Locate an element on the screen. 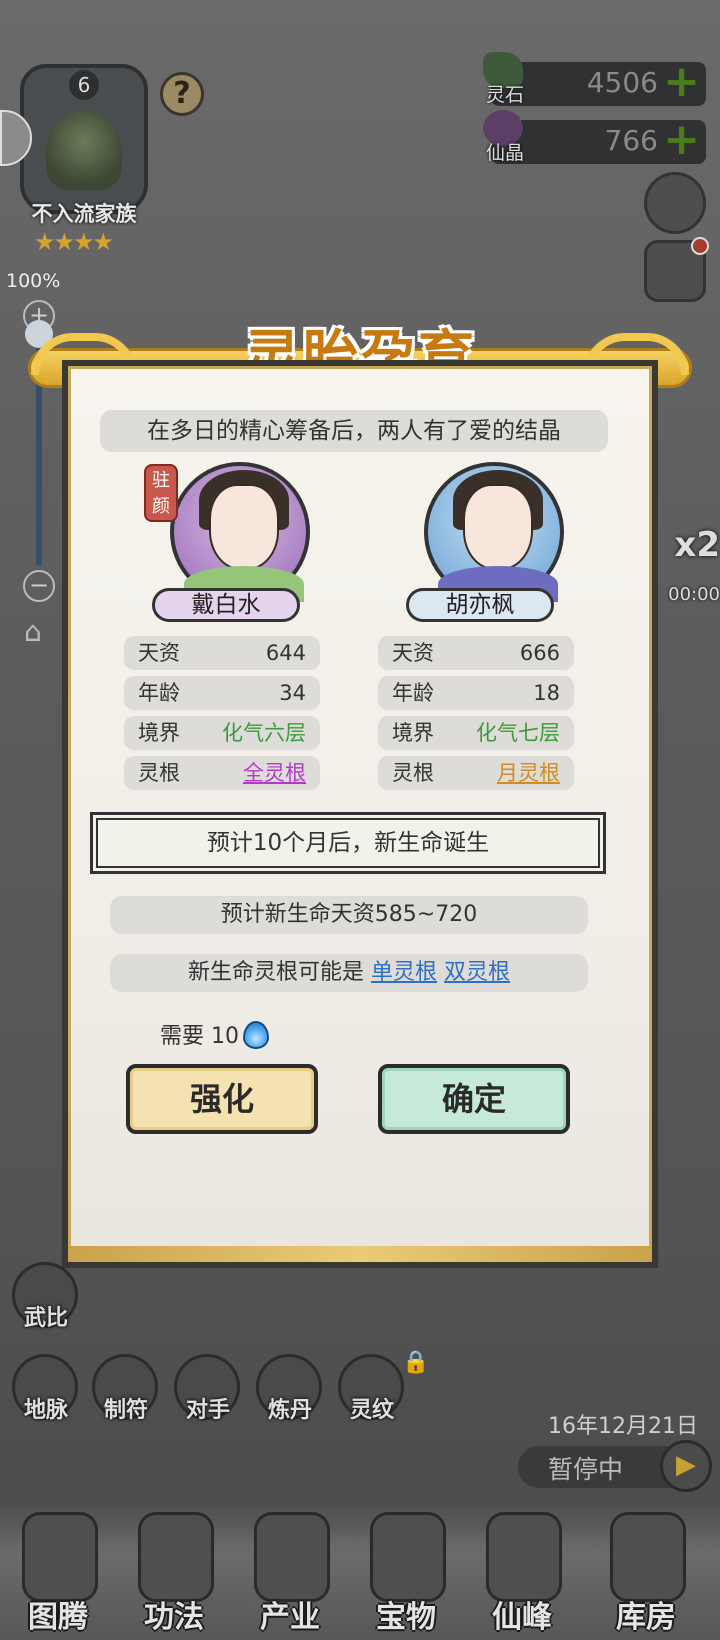  action-rival: 对手 is located at coordinates (208, 1408).